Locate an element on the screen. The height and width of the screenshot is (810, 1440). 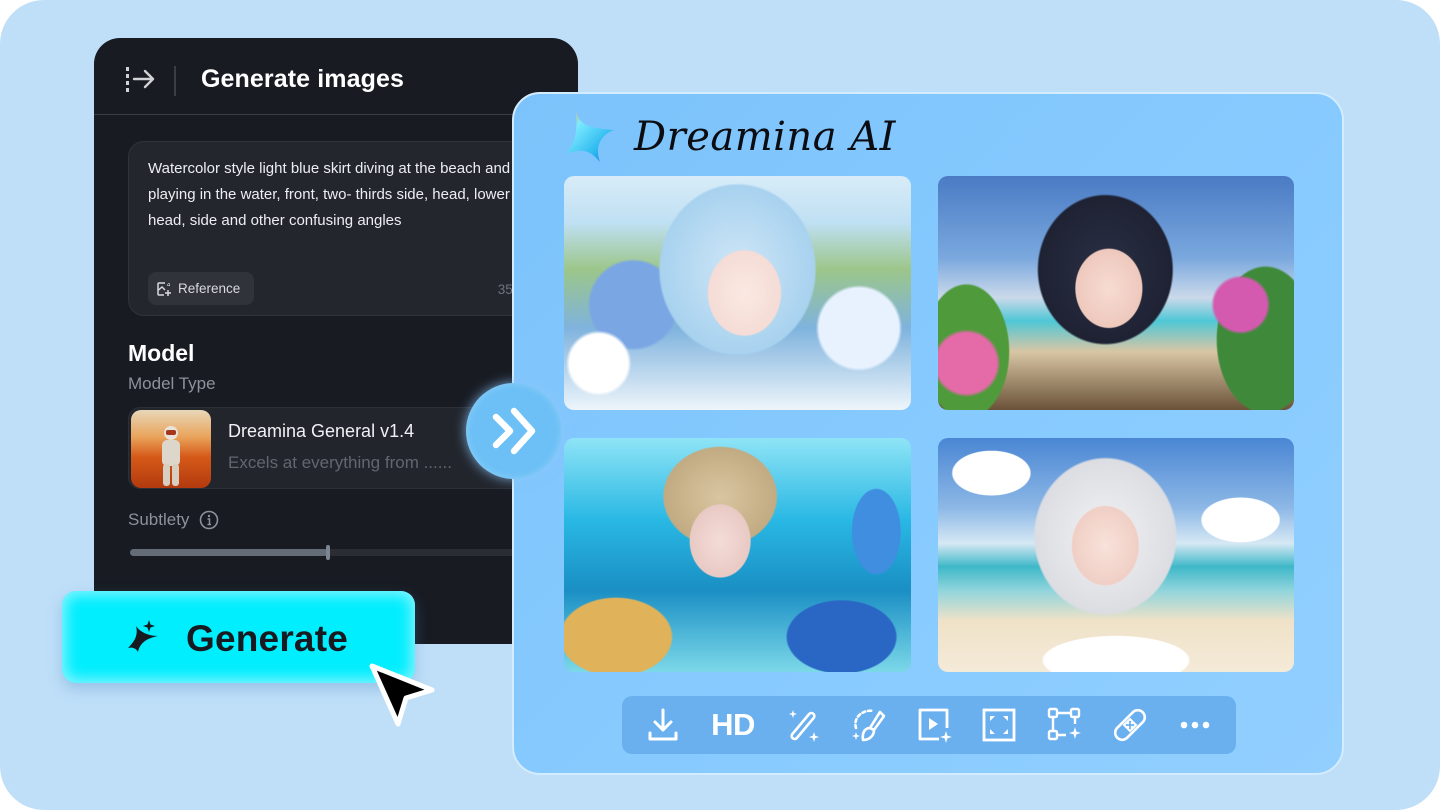
sparkle-star-icon is located at coordinates (143, 636).